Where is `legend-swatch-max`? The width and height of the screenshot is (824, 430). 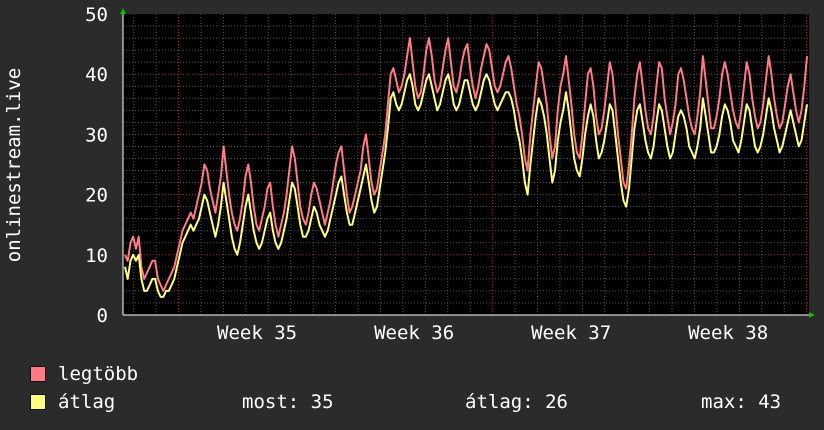
legend-swatch-max is located at coordinates (38, 374).